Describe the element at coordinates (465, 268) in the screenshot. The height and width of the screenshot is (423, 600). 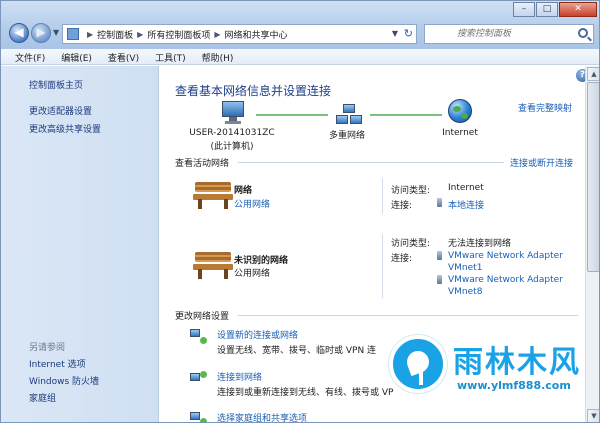
I see `network-2-connection-link-1-sub: VMnet1` at that location.